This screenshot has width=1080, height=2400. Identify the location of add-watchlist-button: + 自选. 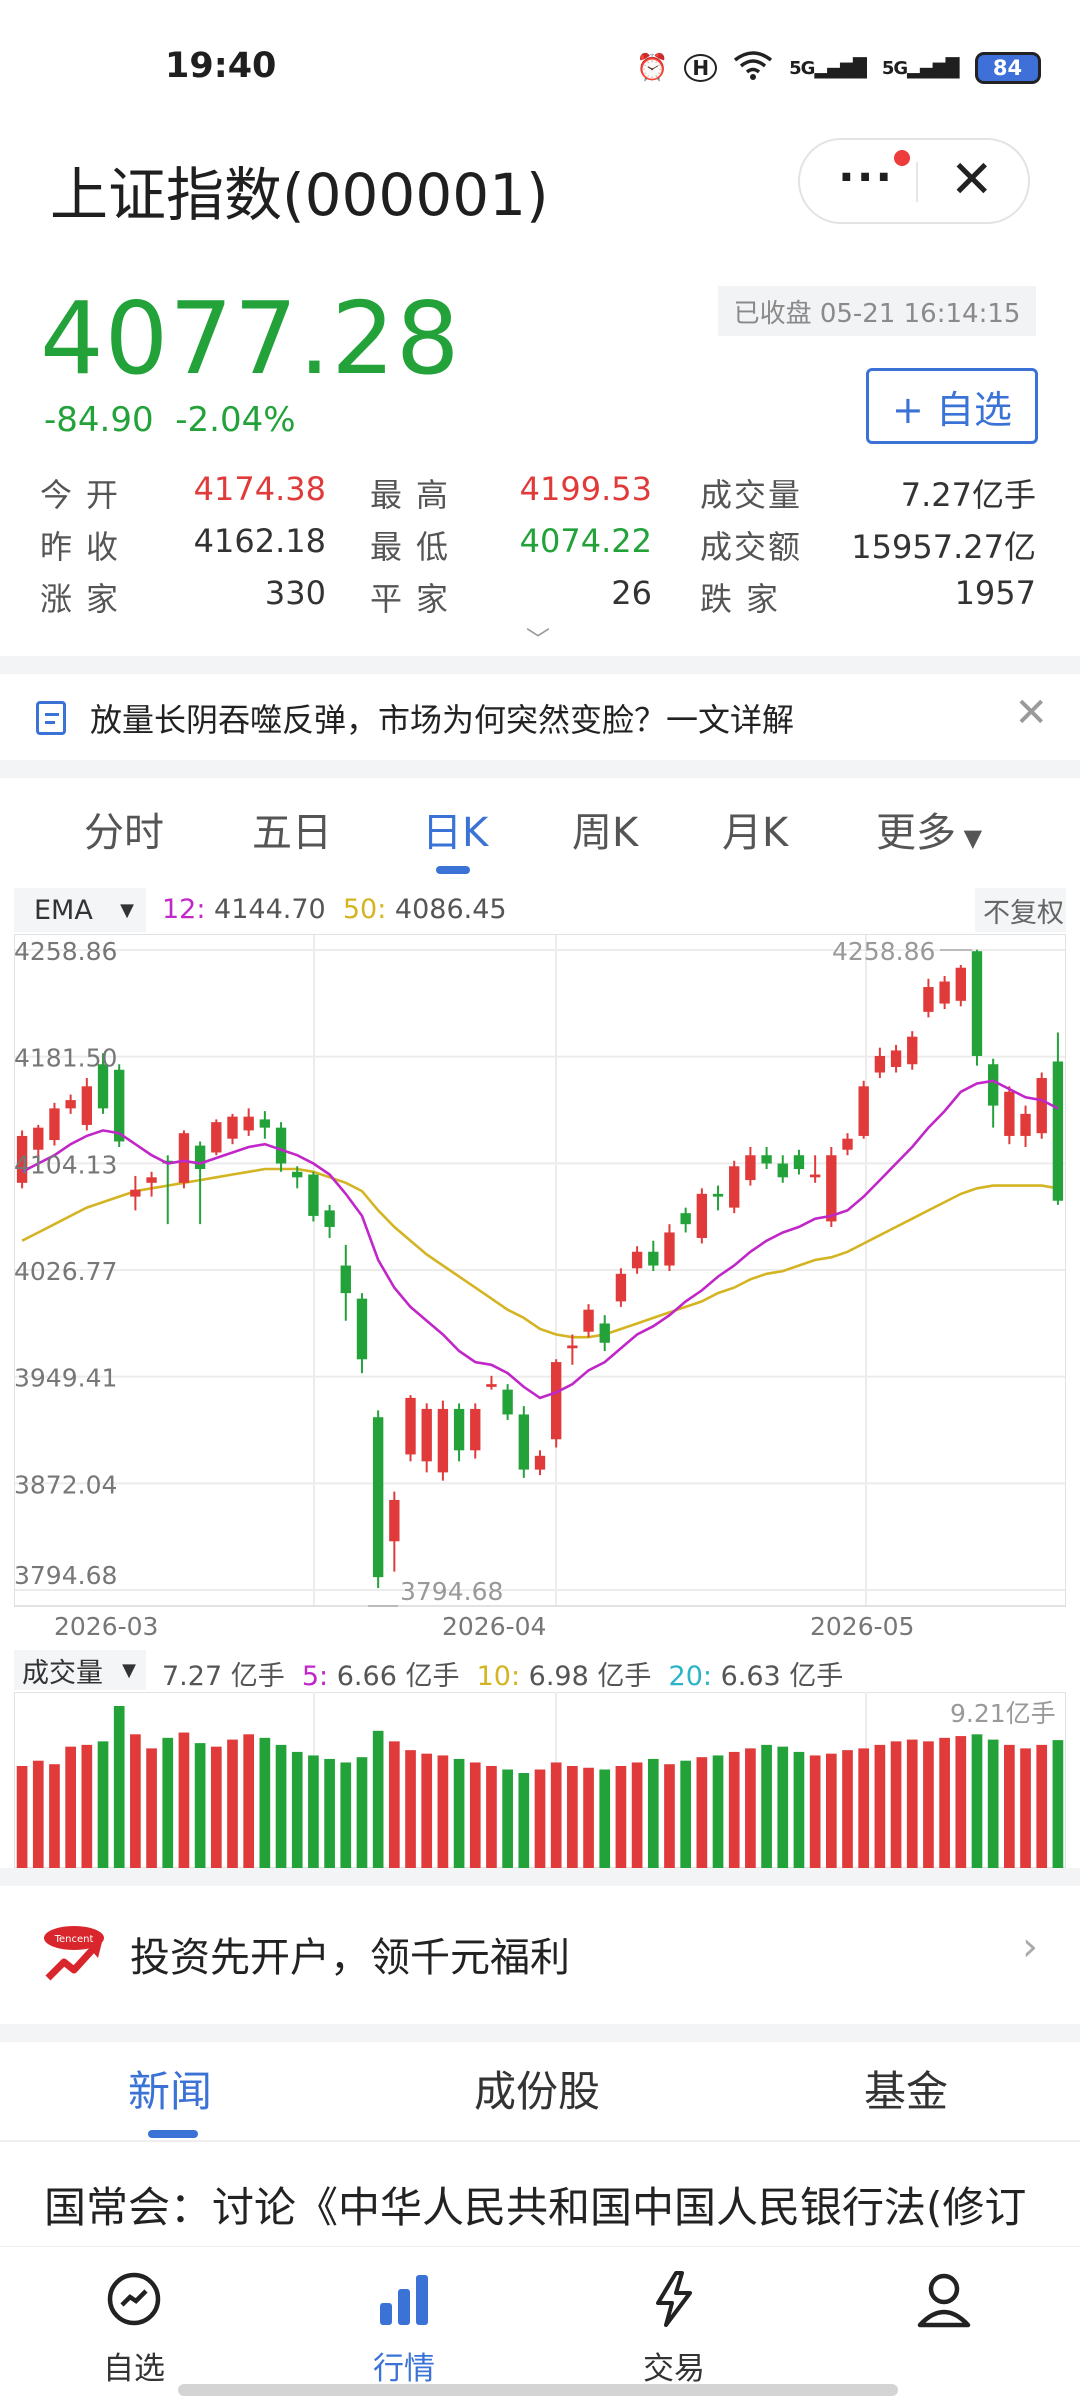
(952, 406).